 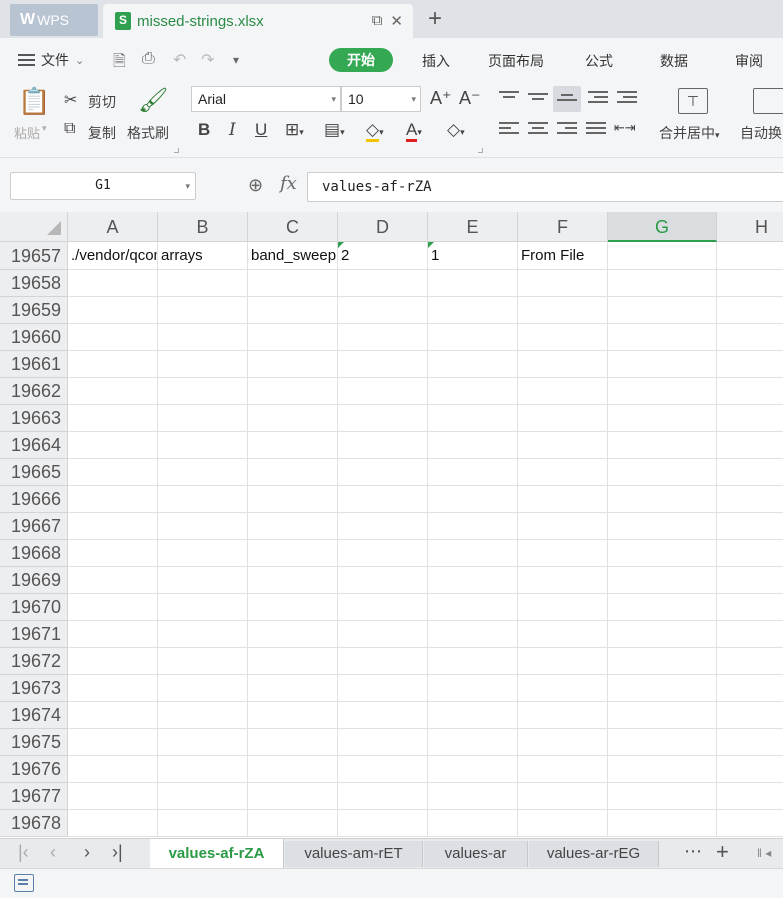 I want to click on paste-dropdown-icon: ▾, so click(x=44, y=128).